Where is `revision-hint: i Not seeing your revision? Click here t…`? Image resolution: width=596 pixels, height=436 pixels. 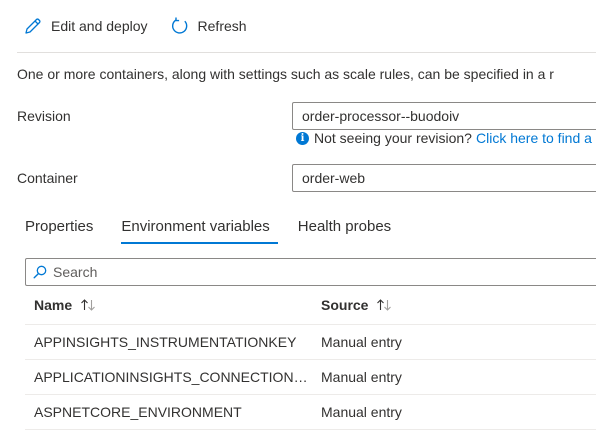
revision-hint: i Not seeing your revision? Click here t… is located at coordinates (444, 138).